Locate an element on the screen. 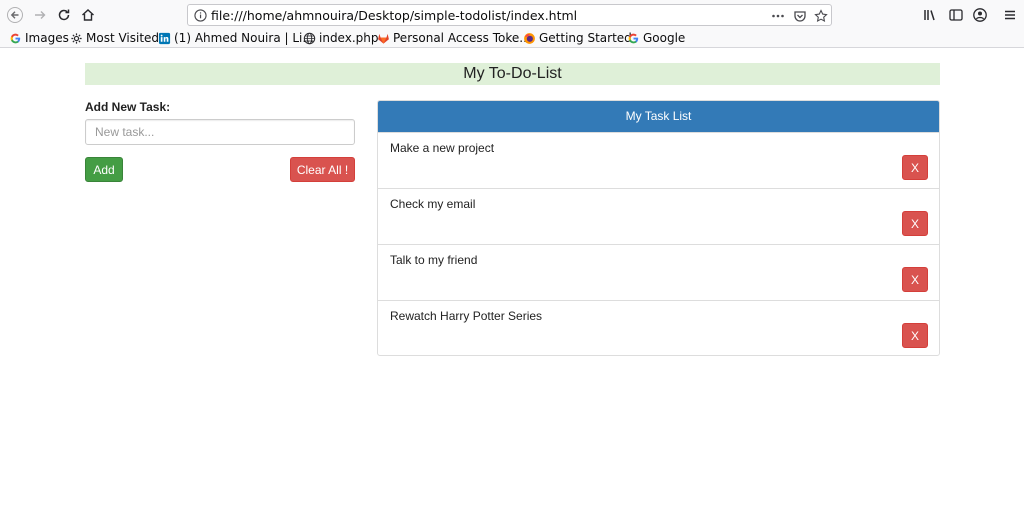 This screenshot has height=532, width=1024. new-task-input is located at coordinates (220, 132).